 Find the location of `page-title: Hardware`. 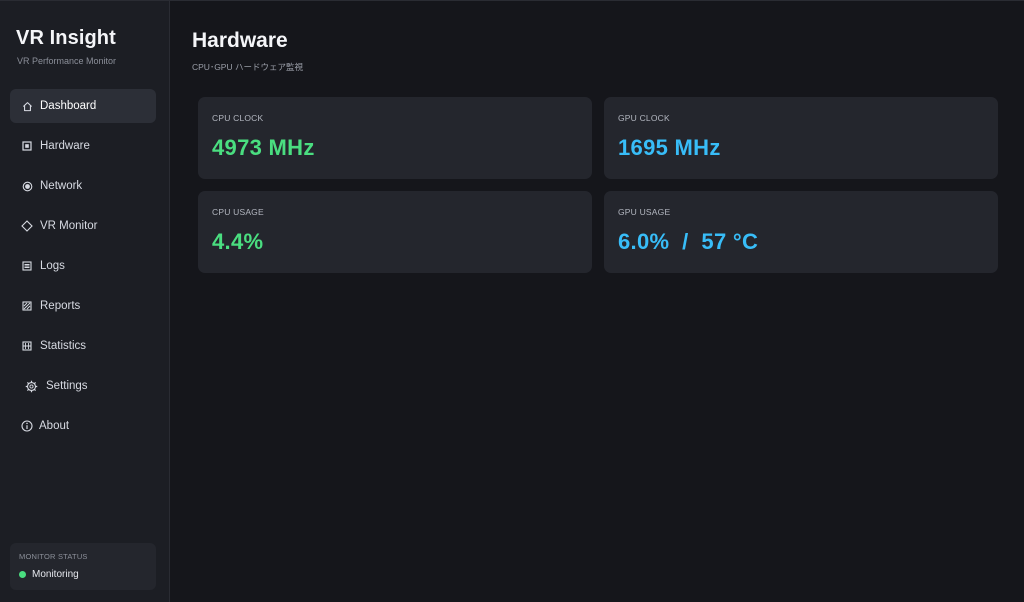

page-title: Hardware is located at coordinates (240, 40).